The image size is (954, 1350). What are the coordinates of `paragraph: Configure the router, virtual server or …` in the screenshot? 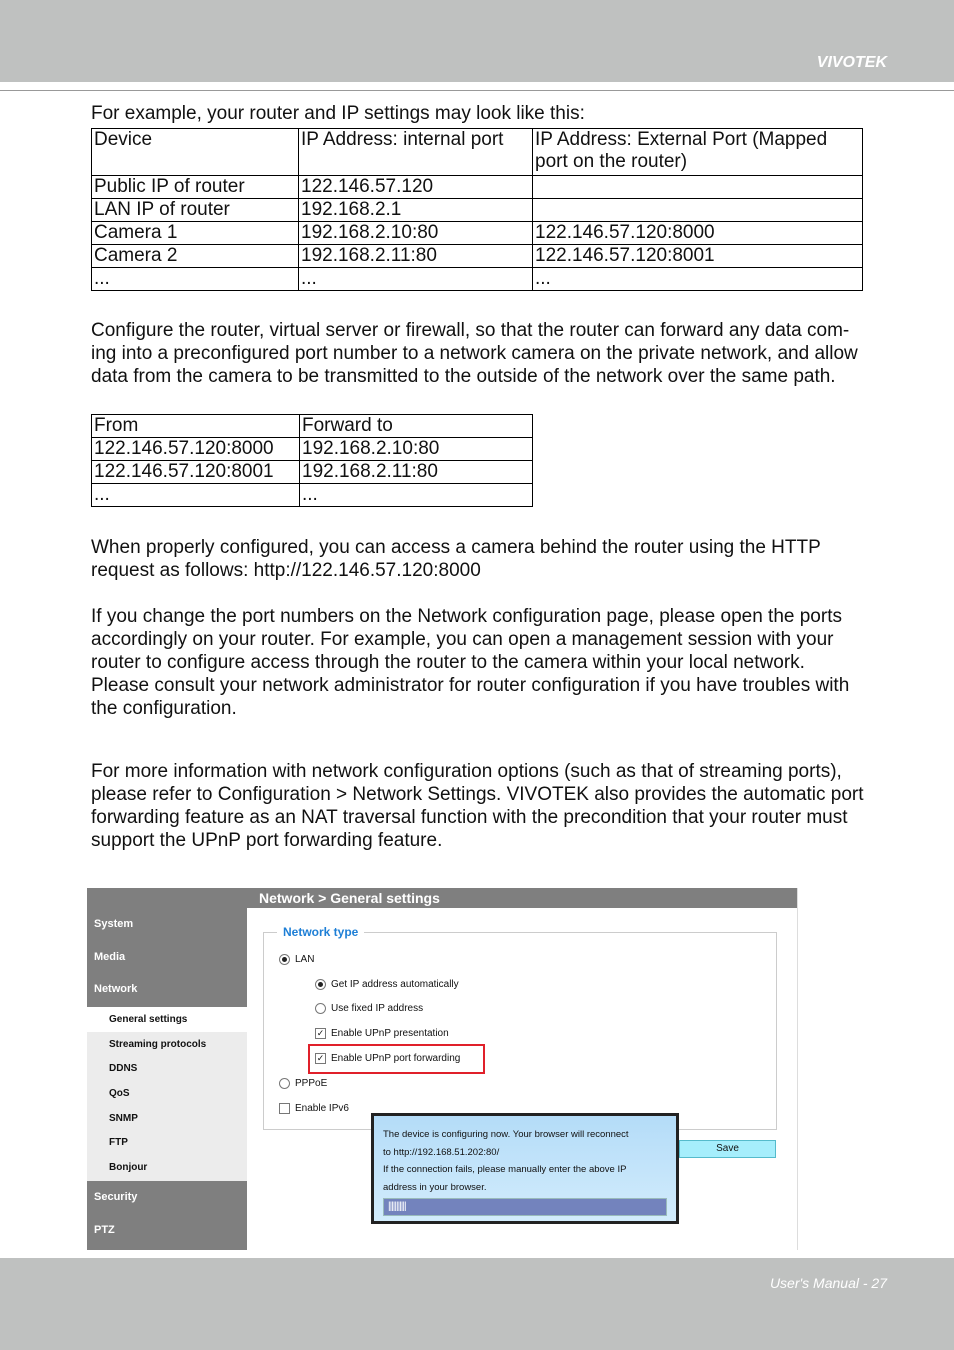 It's located at (474, 353).